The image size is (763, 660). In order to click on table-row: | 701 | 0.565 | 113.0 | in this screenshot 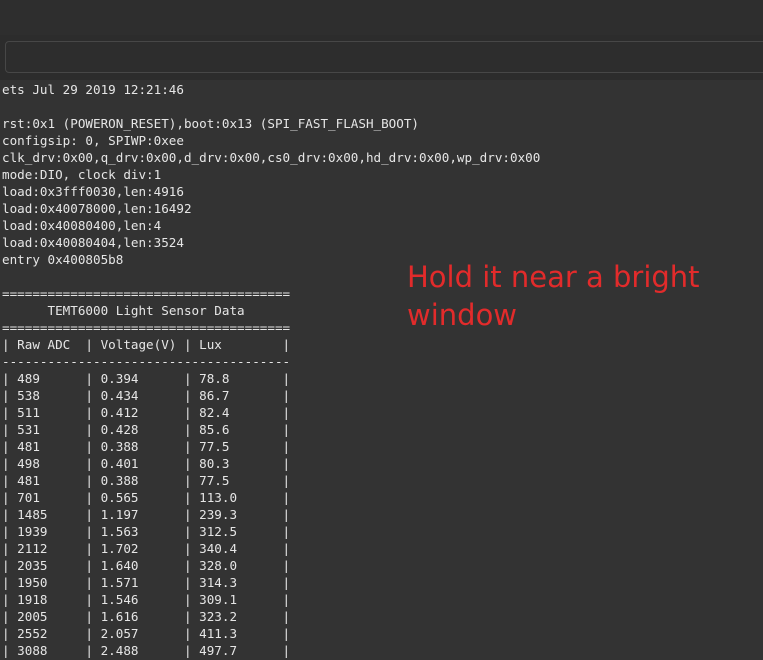, I will do `click(146, 497)`.